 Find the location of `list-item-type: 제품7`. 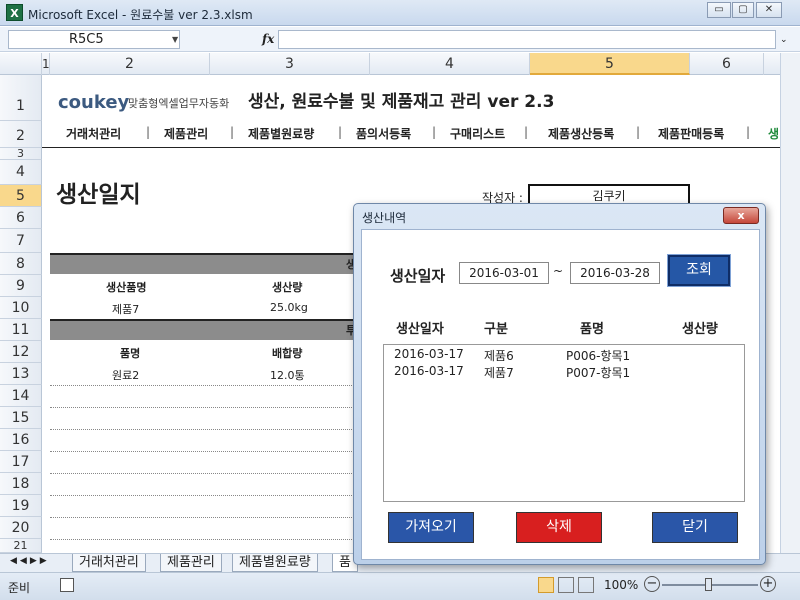

list-item-type: 제품7 is located at coordinates (499, 372).